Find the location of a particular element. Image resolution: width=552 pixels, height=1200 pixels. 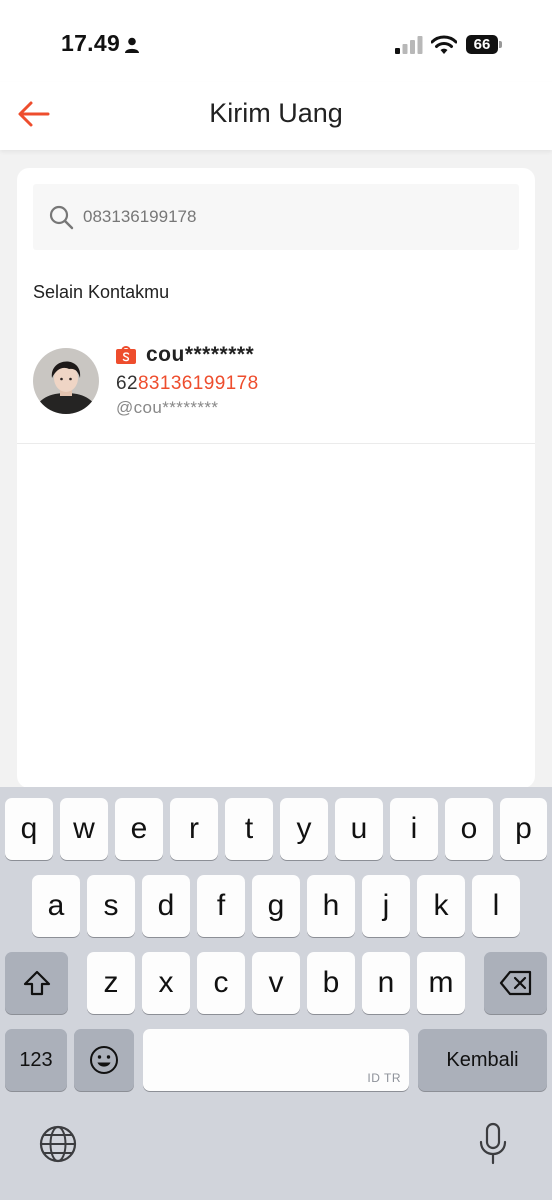

contact-username: @cou******** is located at coordinates (167, 407).